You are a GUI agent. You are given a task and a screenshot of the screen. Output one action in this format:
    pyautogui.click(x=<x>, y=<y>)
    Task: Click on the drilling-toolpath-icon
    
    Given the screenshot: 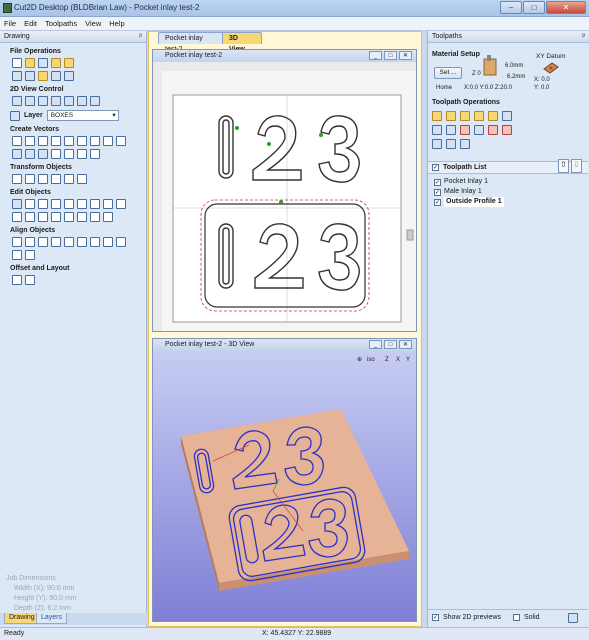 What is the action you would take?
    pyautogui.click(x=465, y=116)
    